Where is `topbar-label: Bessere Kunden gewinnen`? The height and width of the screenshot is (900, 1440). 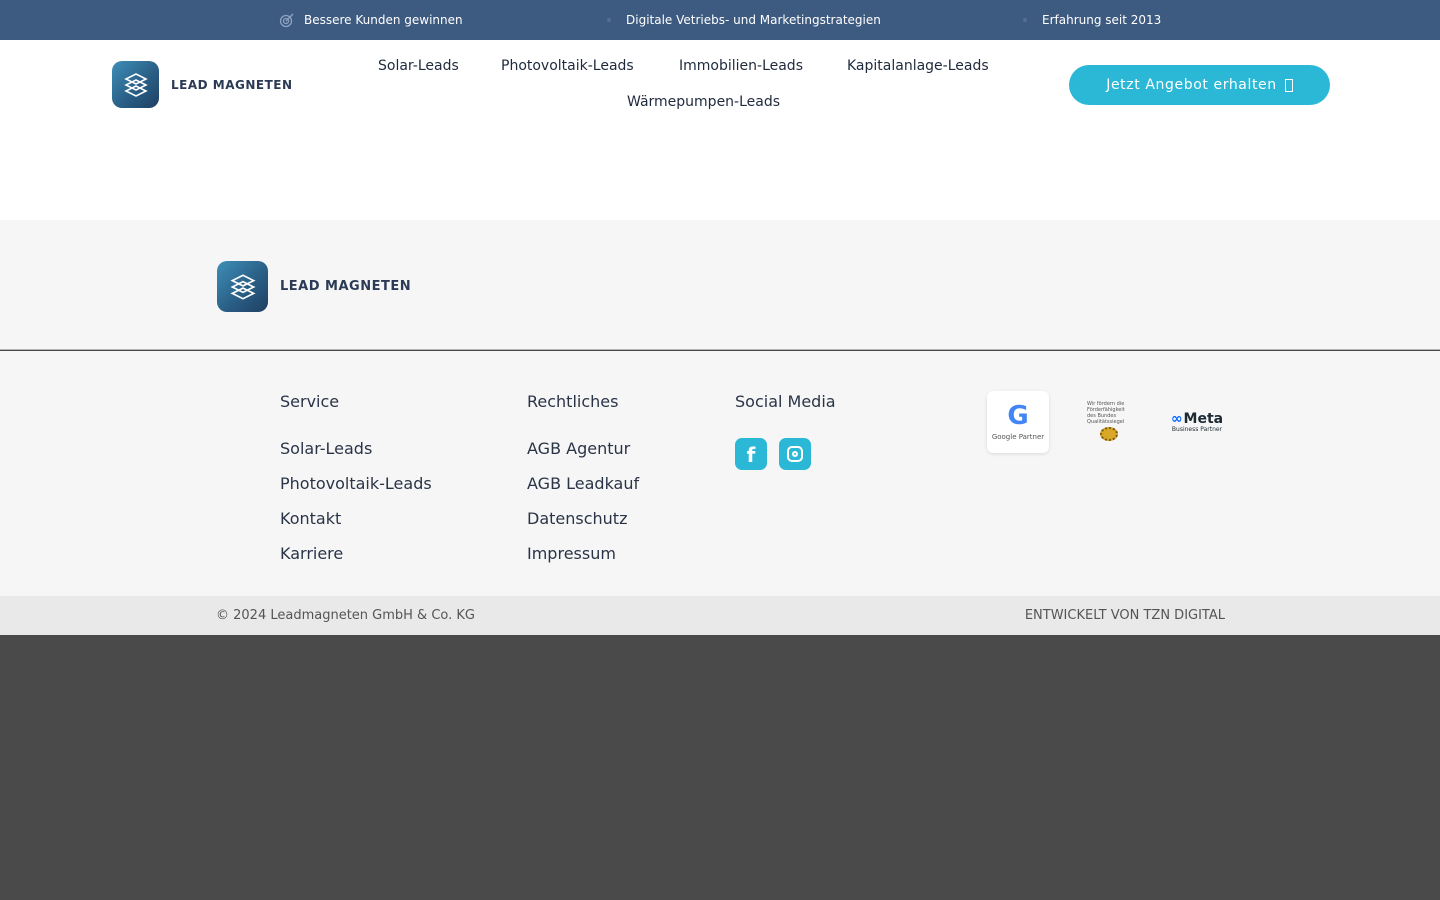 topbar-label: Bessere Kunden gewinnen is located at coordinates (383, 20).